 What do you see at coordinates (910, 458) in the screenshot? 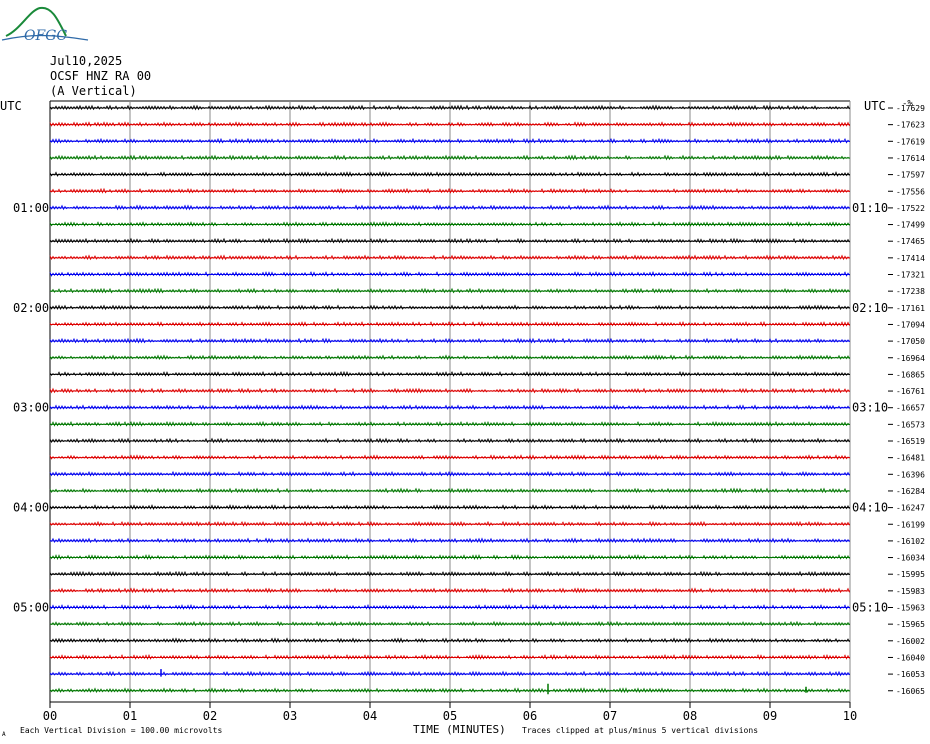
I see `trace-offset-label: -16481` at bounding box center [910, 458].